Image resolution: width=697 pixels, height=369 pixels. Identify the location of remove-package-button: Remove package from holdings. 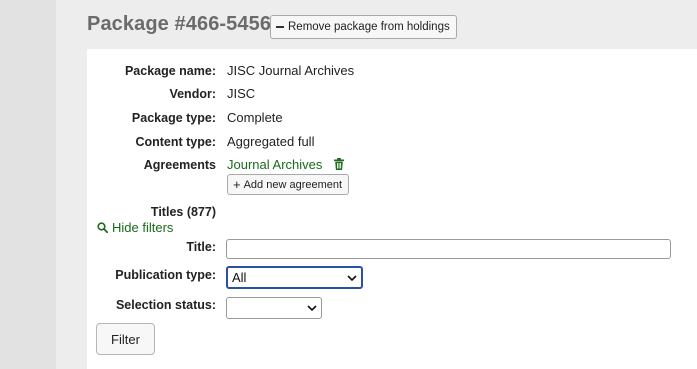
(363, 27).